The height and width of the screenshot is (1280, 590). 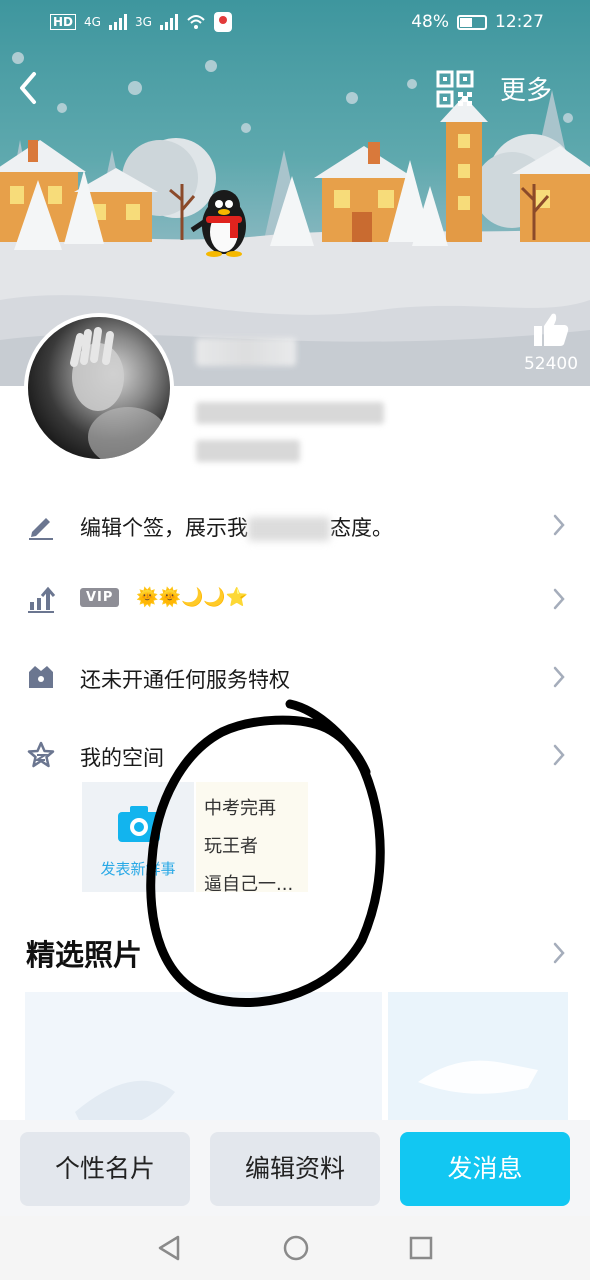 I want to click on avatar, so click(x=99, y=388).